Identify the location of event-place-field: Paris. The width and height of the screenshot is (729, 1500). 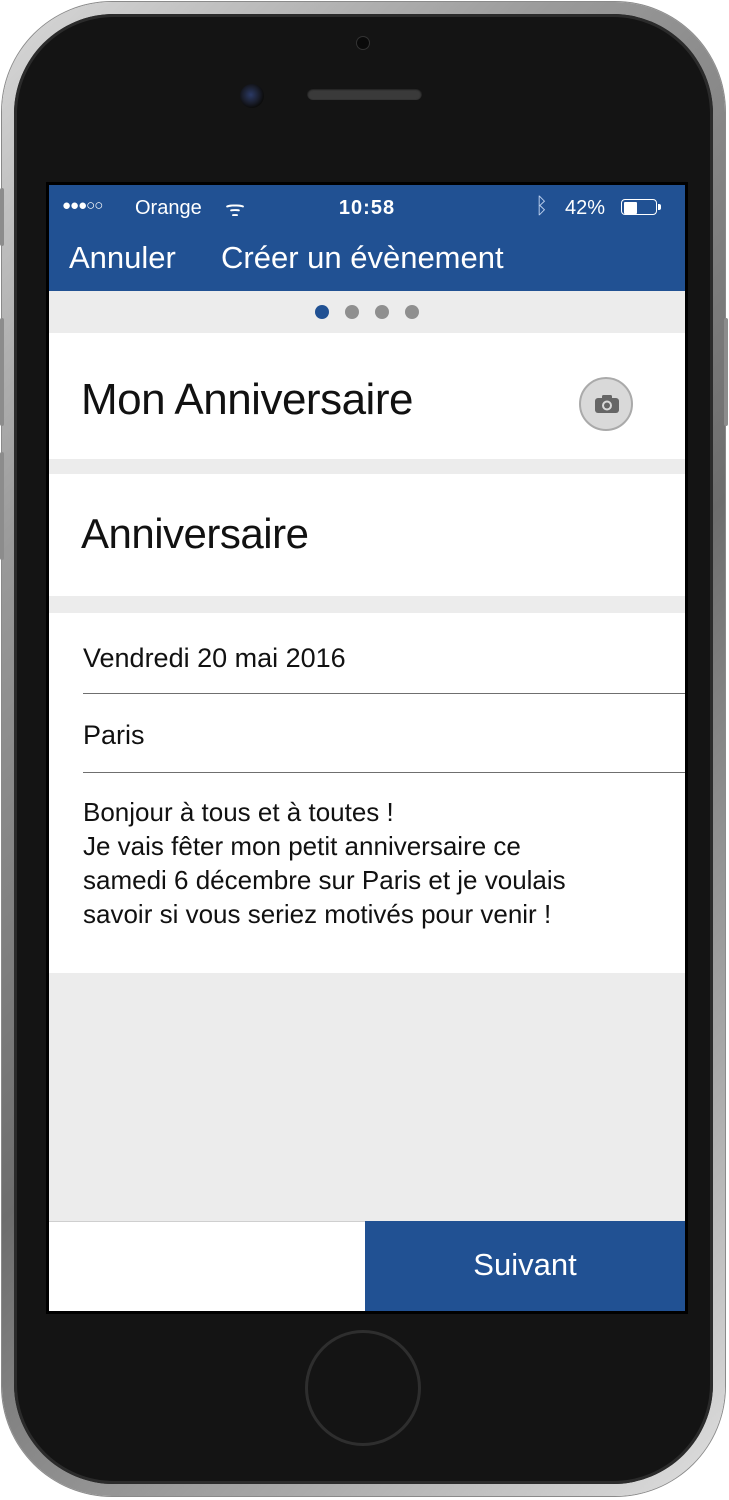
(114, 735).